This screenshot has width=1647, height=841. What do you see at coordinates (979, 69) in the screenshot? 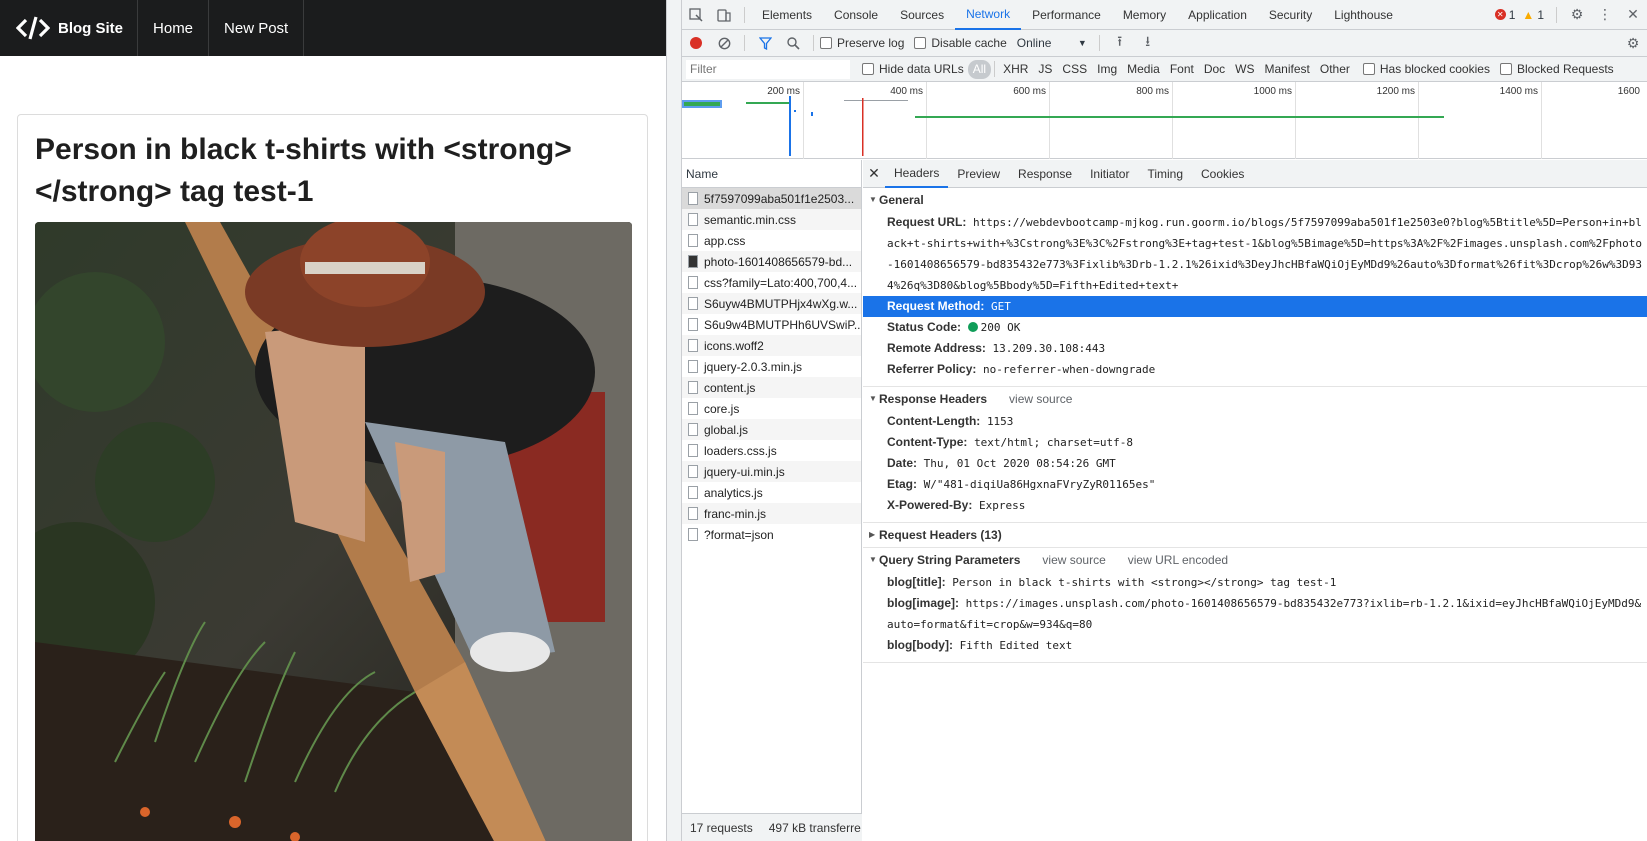
I see `type-filter-all: All` at bounding box center [979, 69].